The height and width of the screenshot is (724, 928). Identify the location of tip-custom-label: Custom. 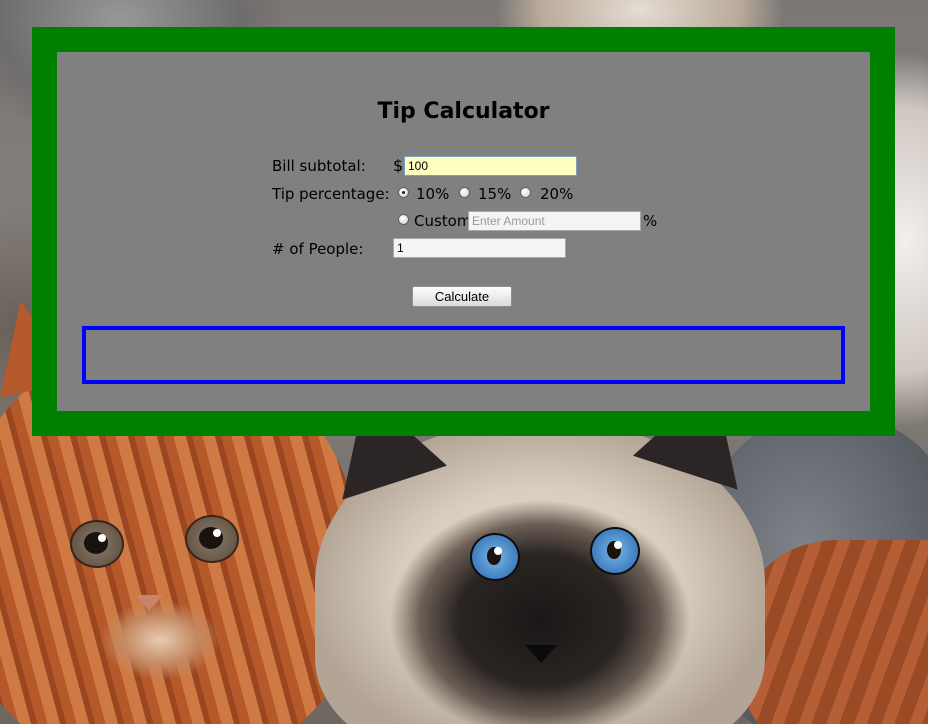
(442, 221).